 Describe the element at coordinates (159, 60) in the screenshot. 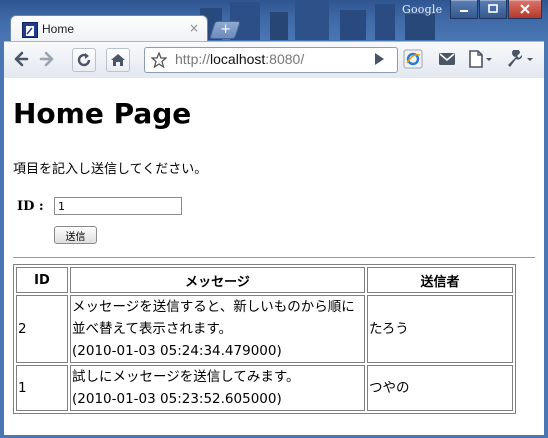

I see `star-icon` at that location.